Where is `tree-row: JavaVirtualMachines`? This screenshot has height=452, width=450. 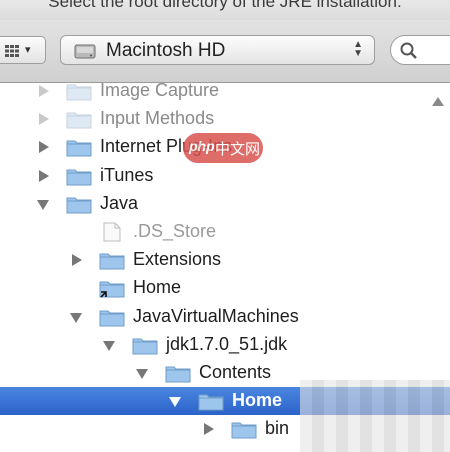 tree-row: JavaVirtualMachines is located at coordinates (225, 317).